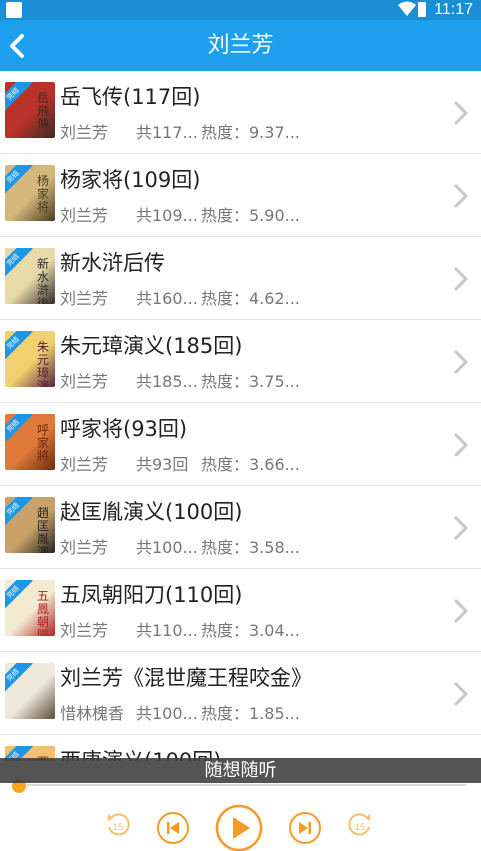 The image size is (481, 851). I want to click on app-bar: 刘兰芳, so click(240, 45).